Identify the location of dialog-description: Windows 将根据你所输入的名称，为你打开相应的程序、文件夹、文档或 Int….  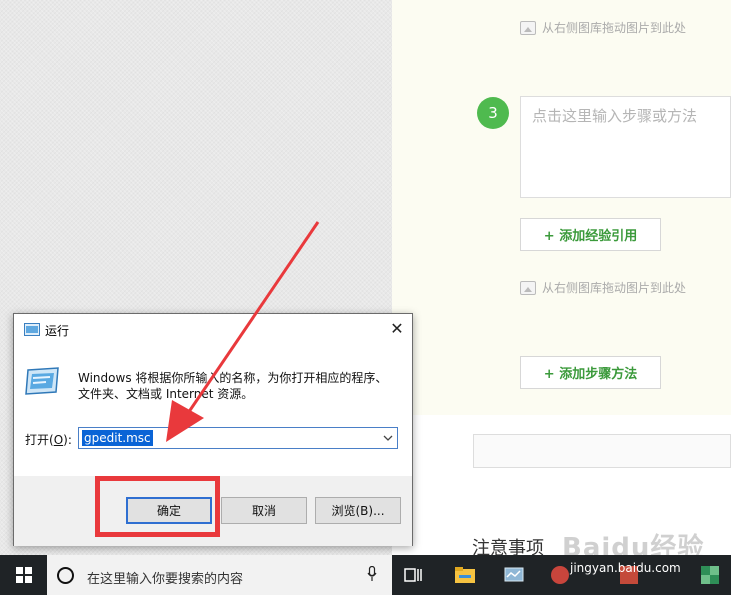
(233, 386).